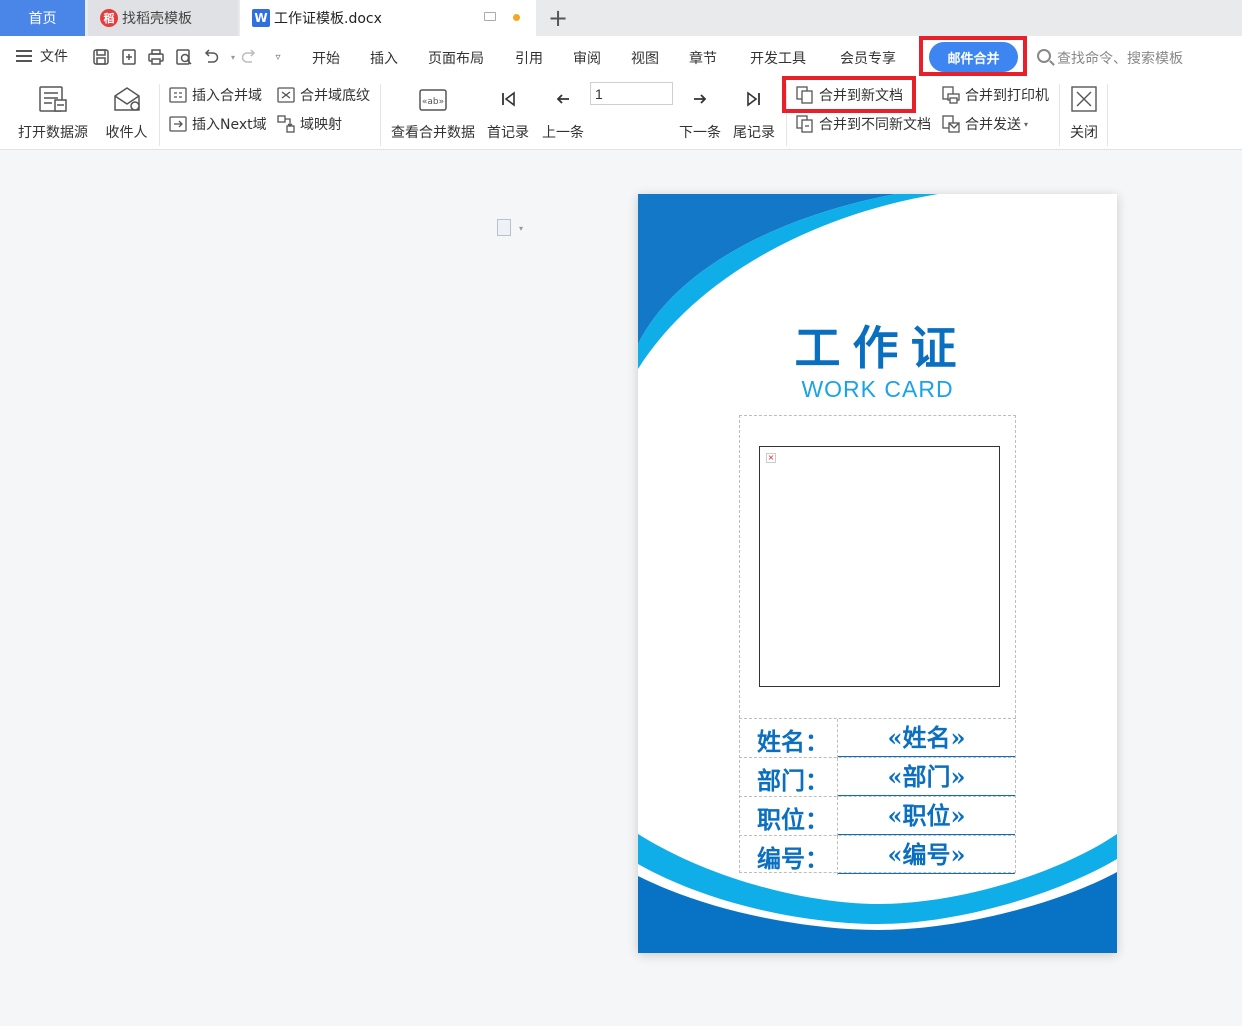  I want to click on redo-icon, so click(249, 57).